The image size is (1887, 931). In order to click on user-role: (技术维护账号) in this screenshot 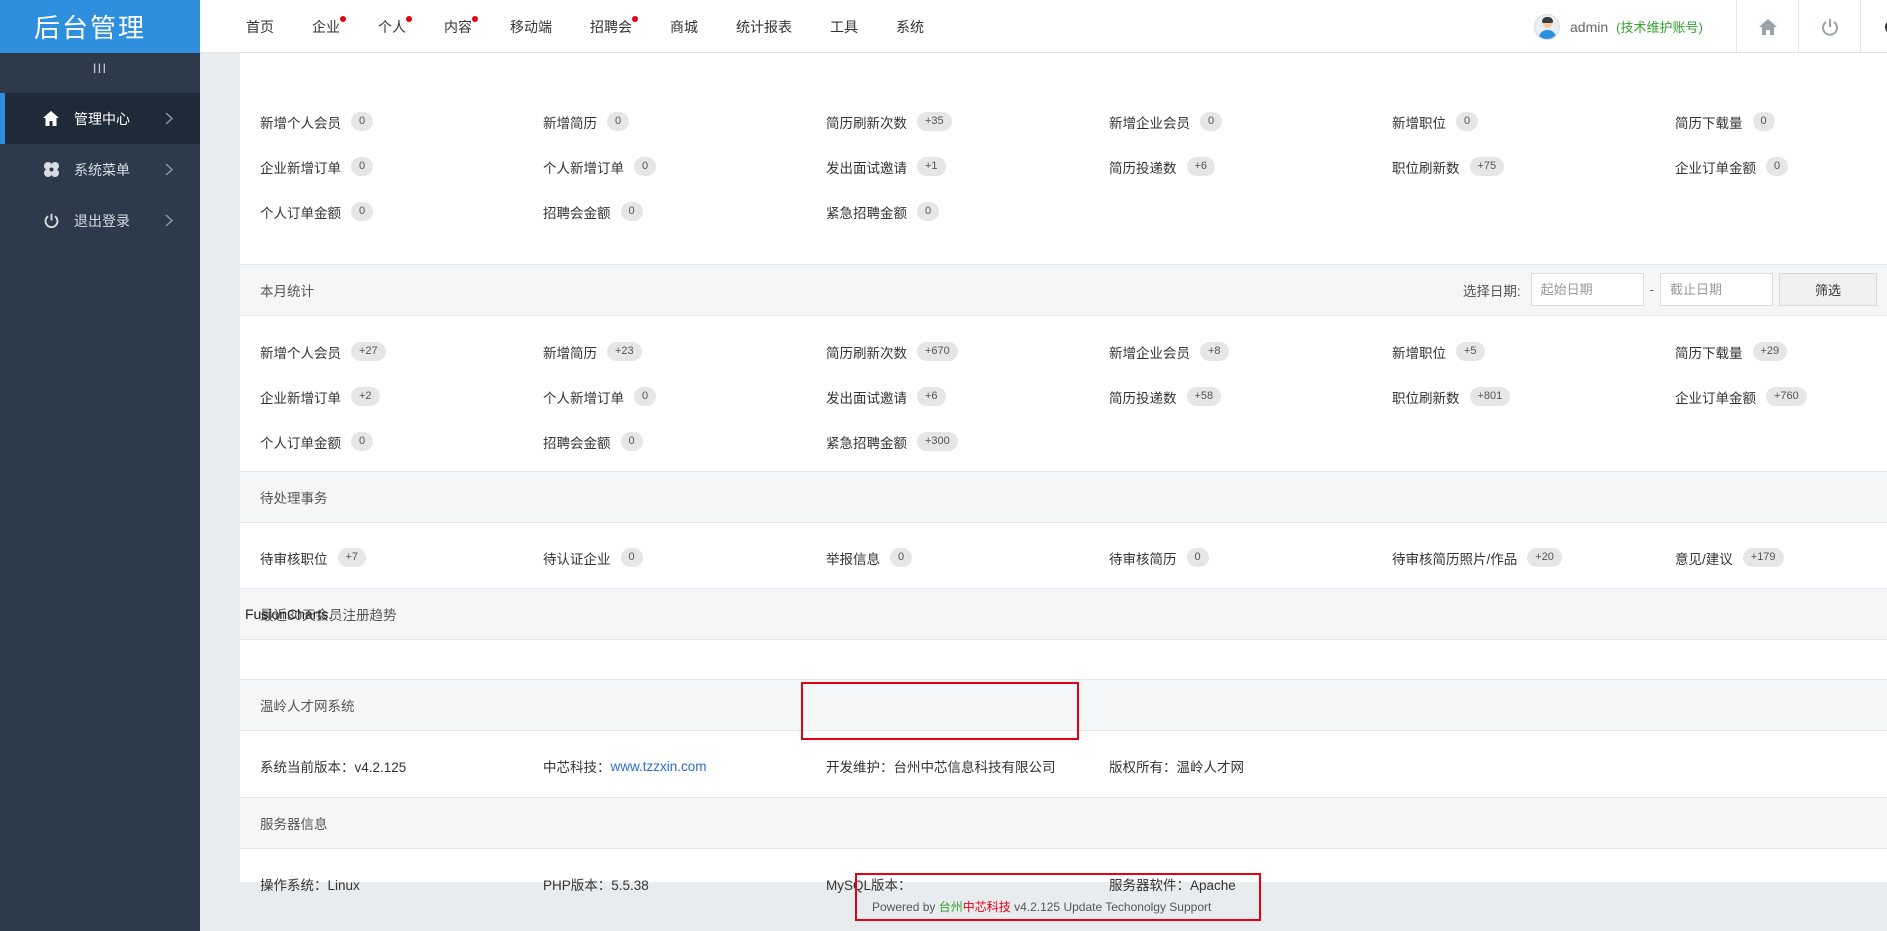, I will do `click(1659, 27)`.